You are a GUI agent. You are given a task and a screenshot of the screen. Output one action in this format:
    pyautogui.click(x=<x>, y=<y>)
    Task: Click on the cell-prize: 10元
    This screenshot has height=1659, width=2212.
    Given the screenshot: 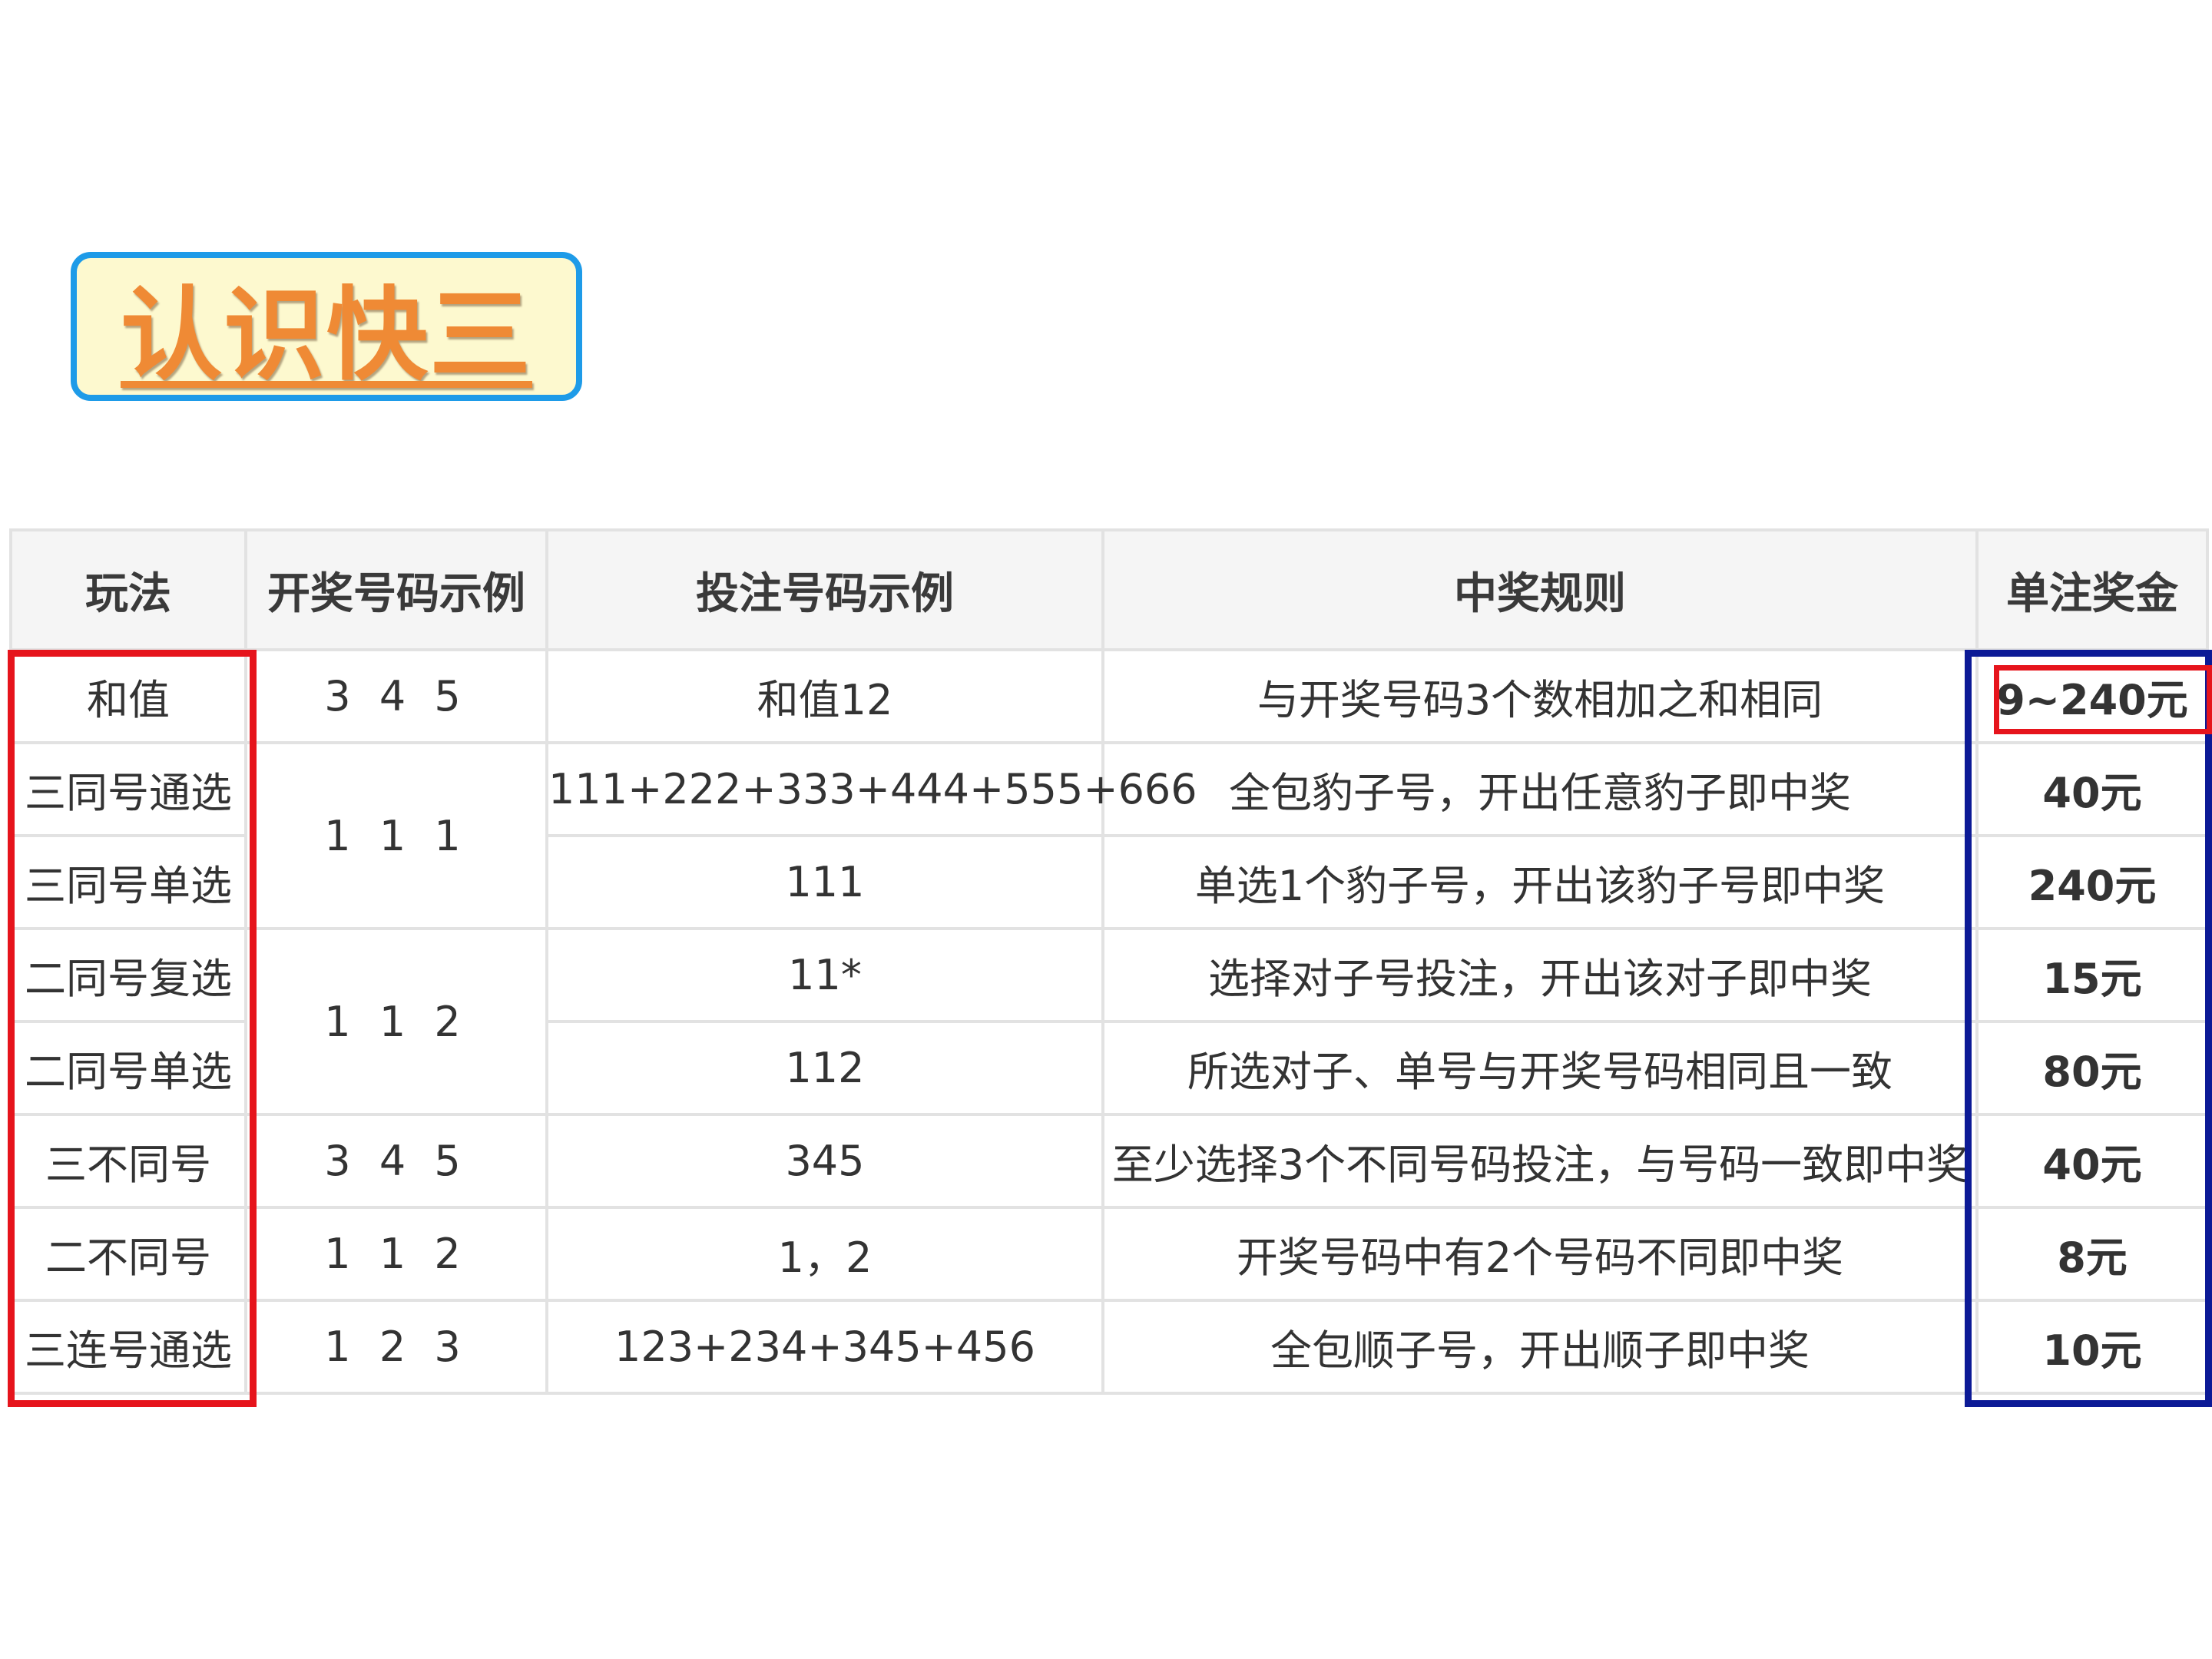 What is the action you would take?
    pyautogui.click(x=2092, y=1347)
    